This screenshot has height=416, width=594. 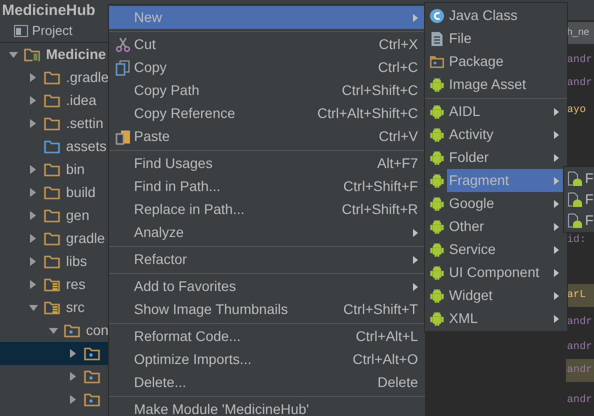 I want to click on tree-label: .settin, so click(x=85, y=123).